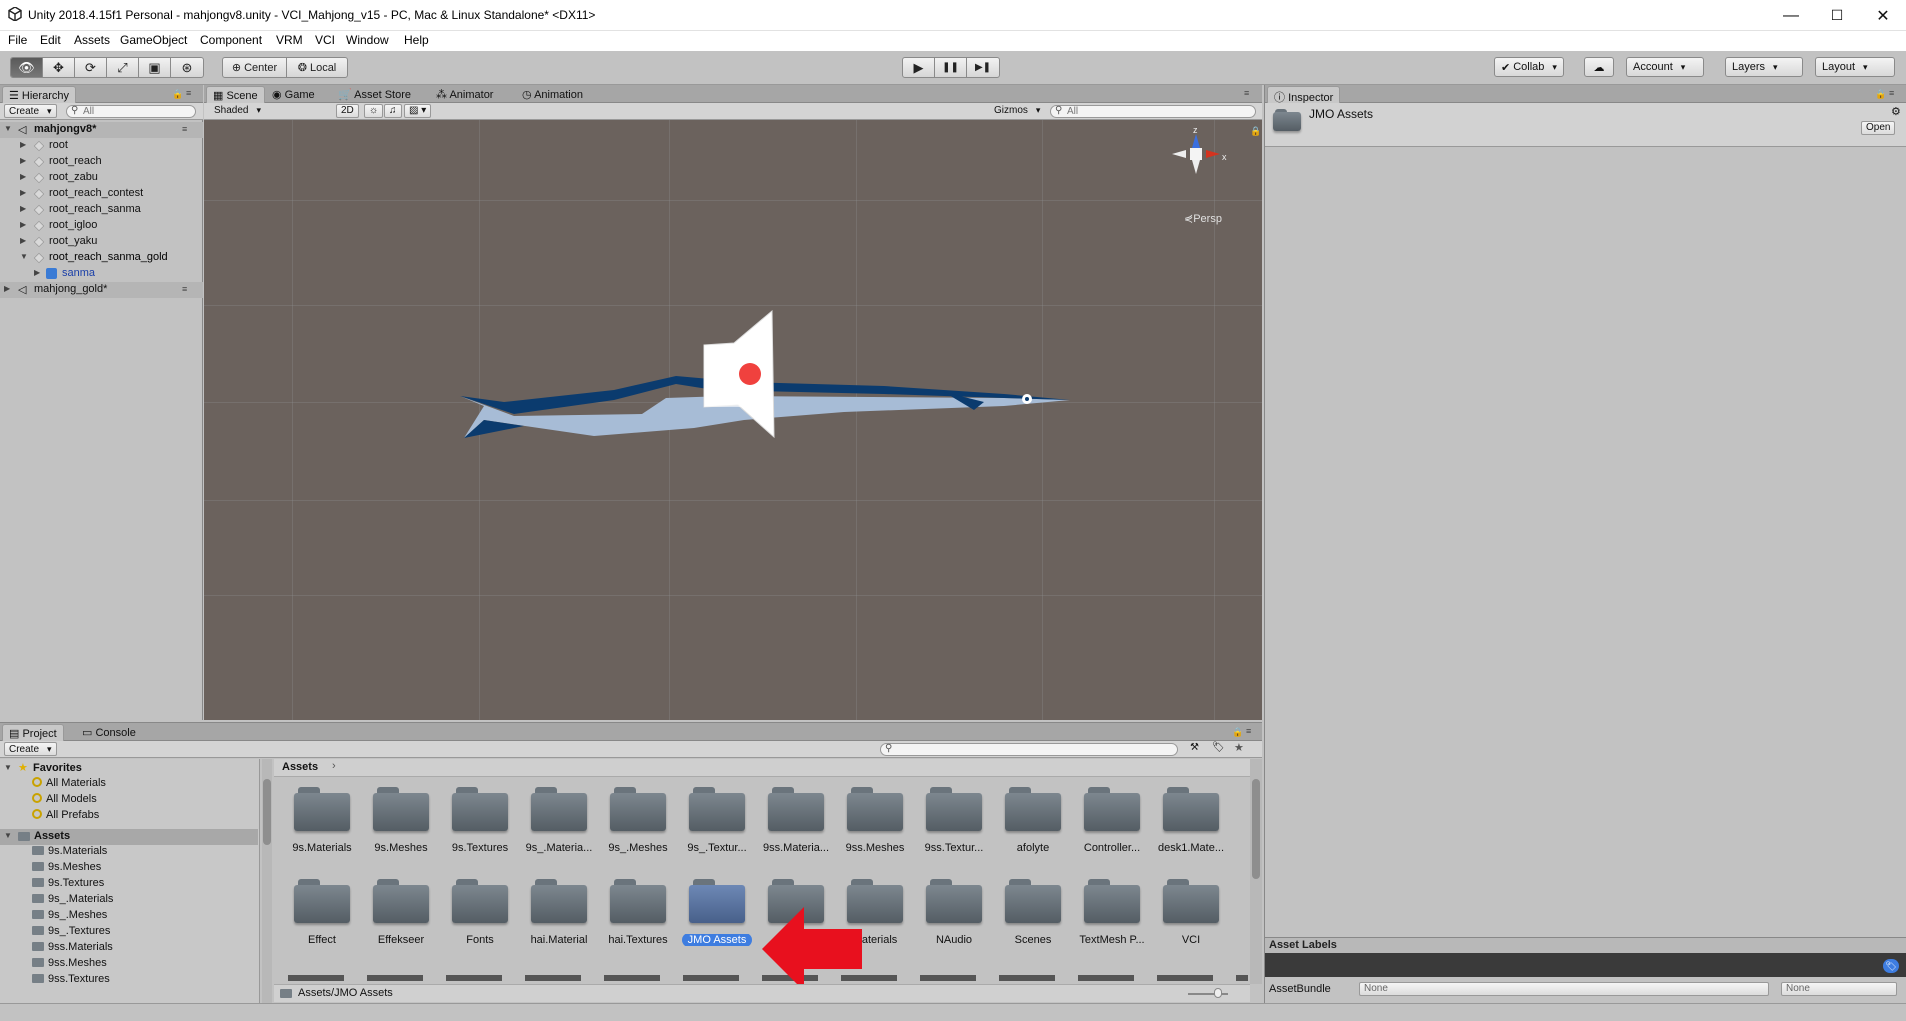 Image resolution: width=1906 pixels, height=1021 pixels. Describe the element at coordinates (1194, 747) in the screenshot. I see `filter-by-type-icon: ⚒` at that location.